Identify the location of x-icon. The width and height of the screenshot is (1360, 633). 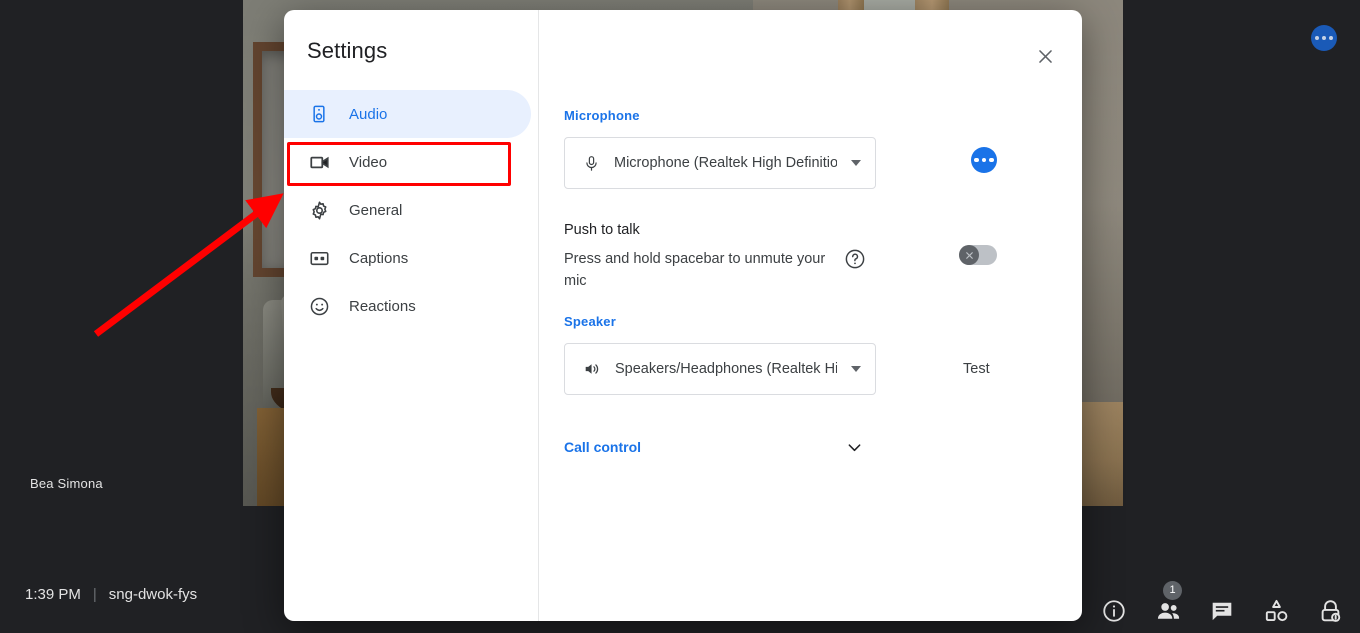
(969, 255).